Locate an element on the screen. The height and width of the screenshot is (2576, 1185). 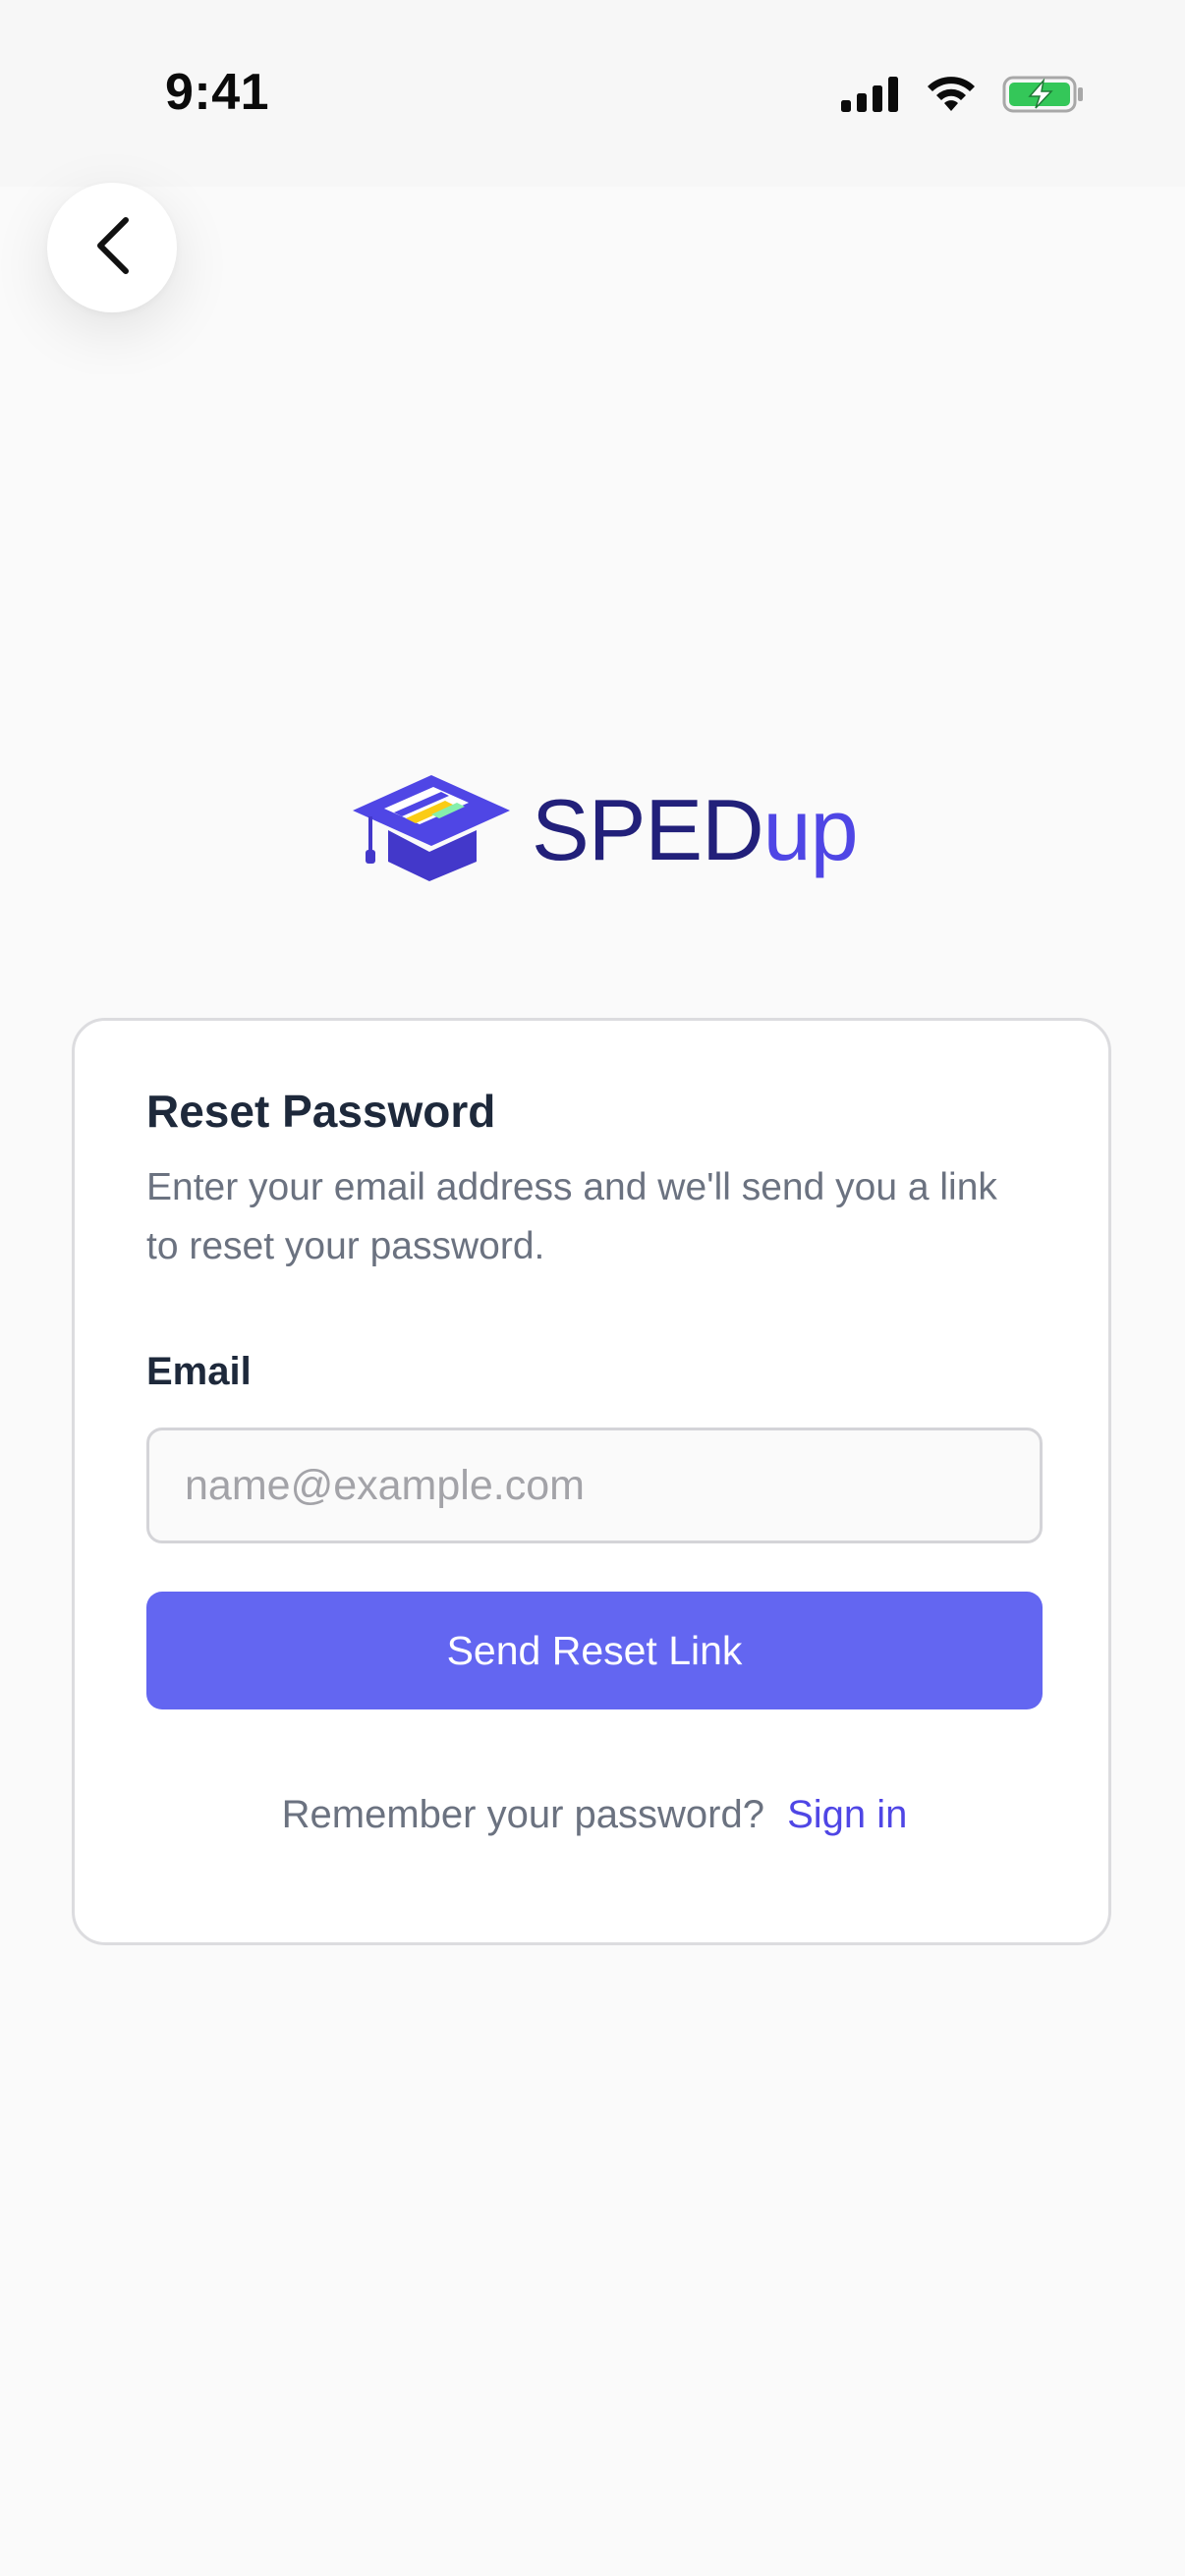
email-label: Email is located at coordinates (199, 1371).